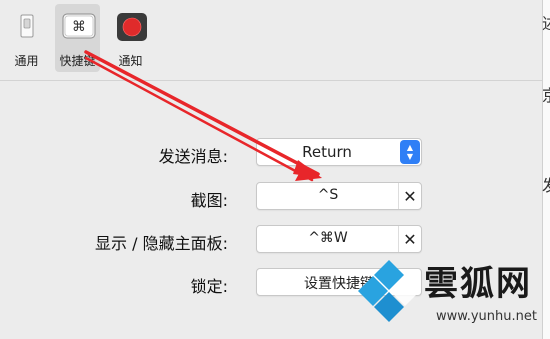 This screenshot has height=339, width=550. I want to click on tab-notifications: 通知, so click(130, 38).